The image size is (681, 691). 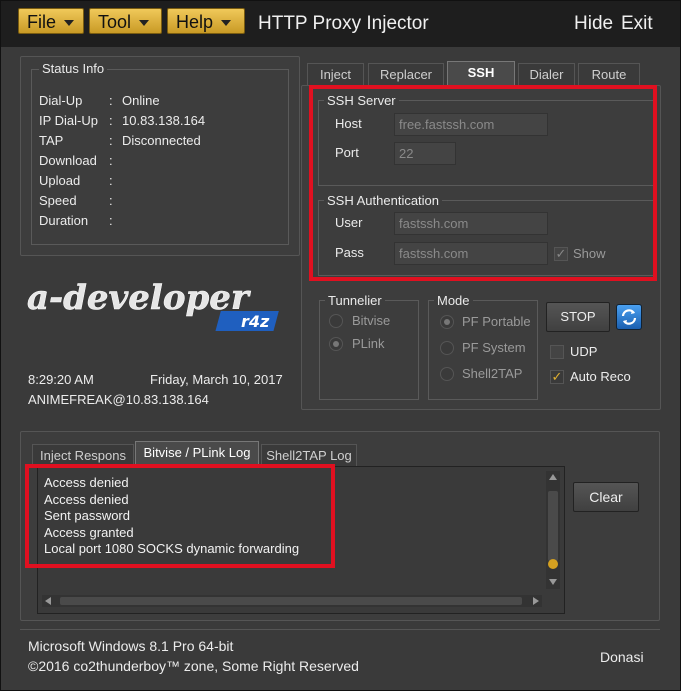 What do you see at coordinates (69, 120) in the screenshot?
I see `status-label-ipdialup: IP Dial-Up` at bounding box center [69, 120].